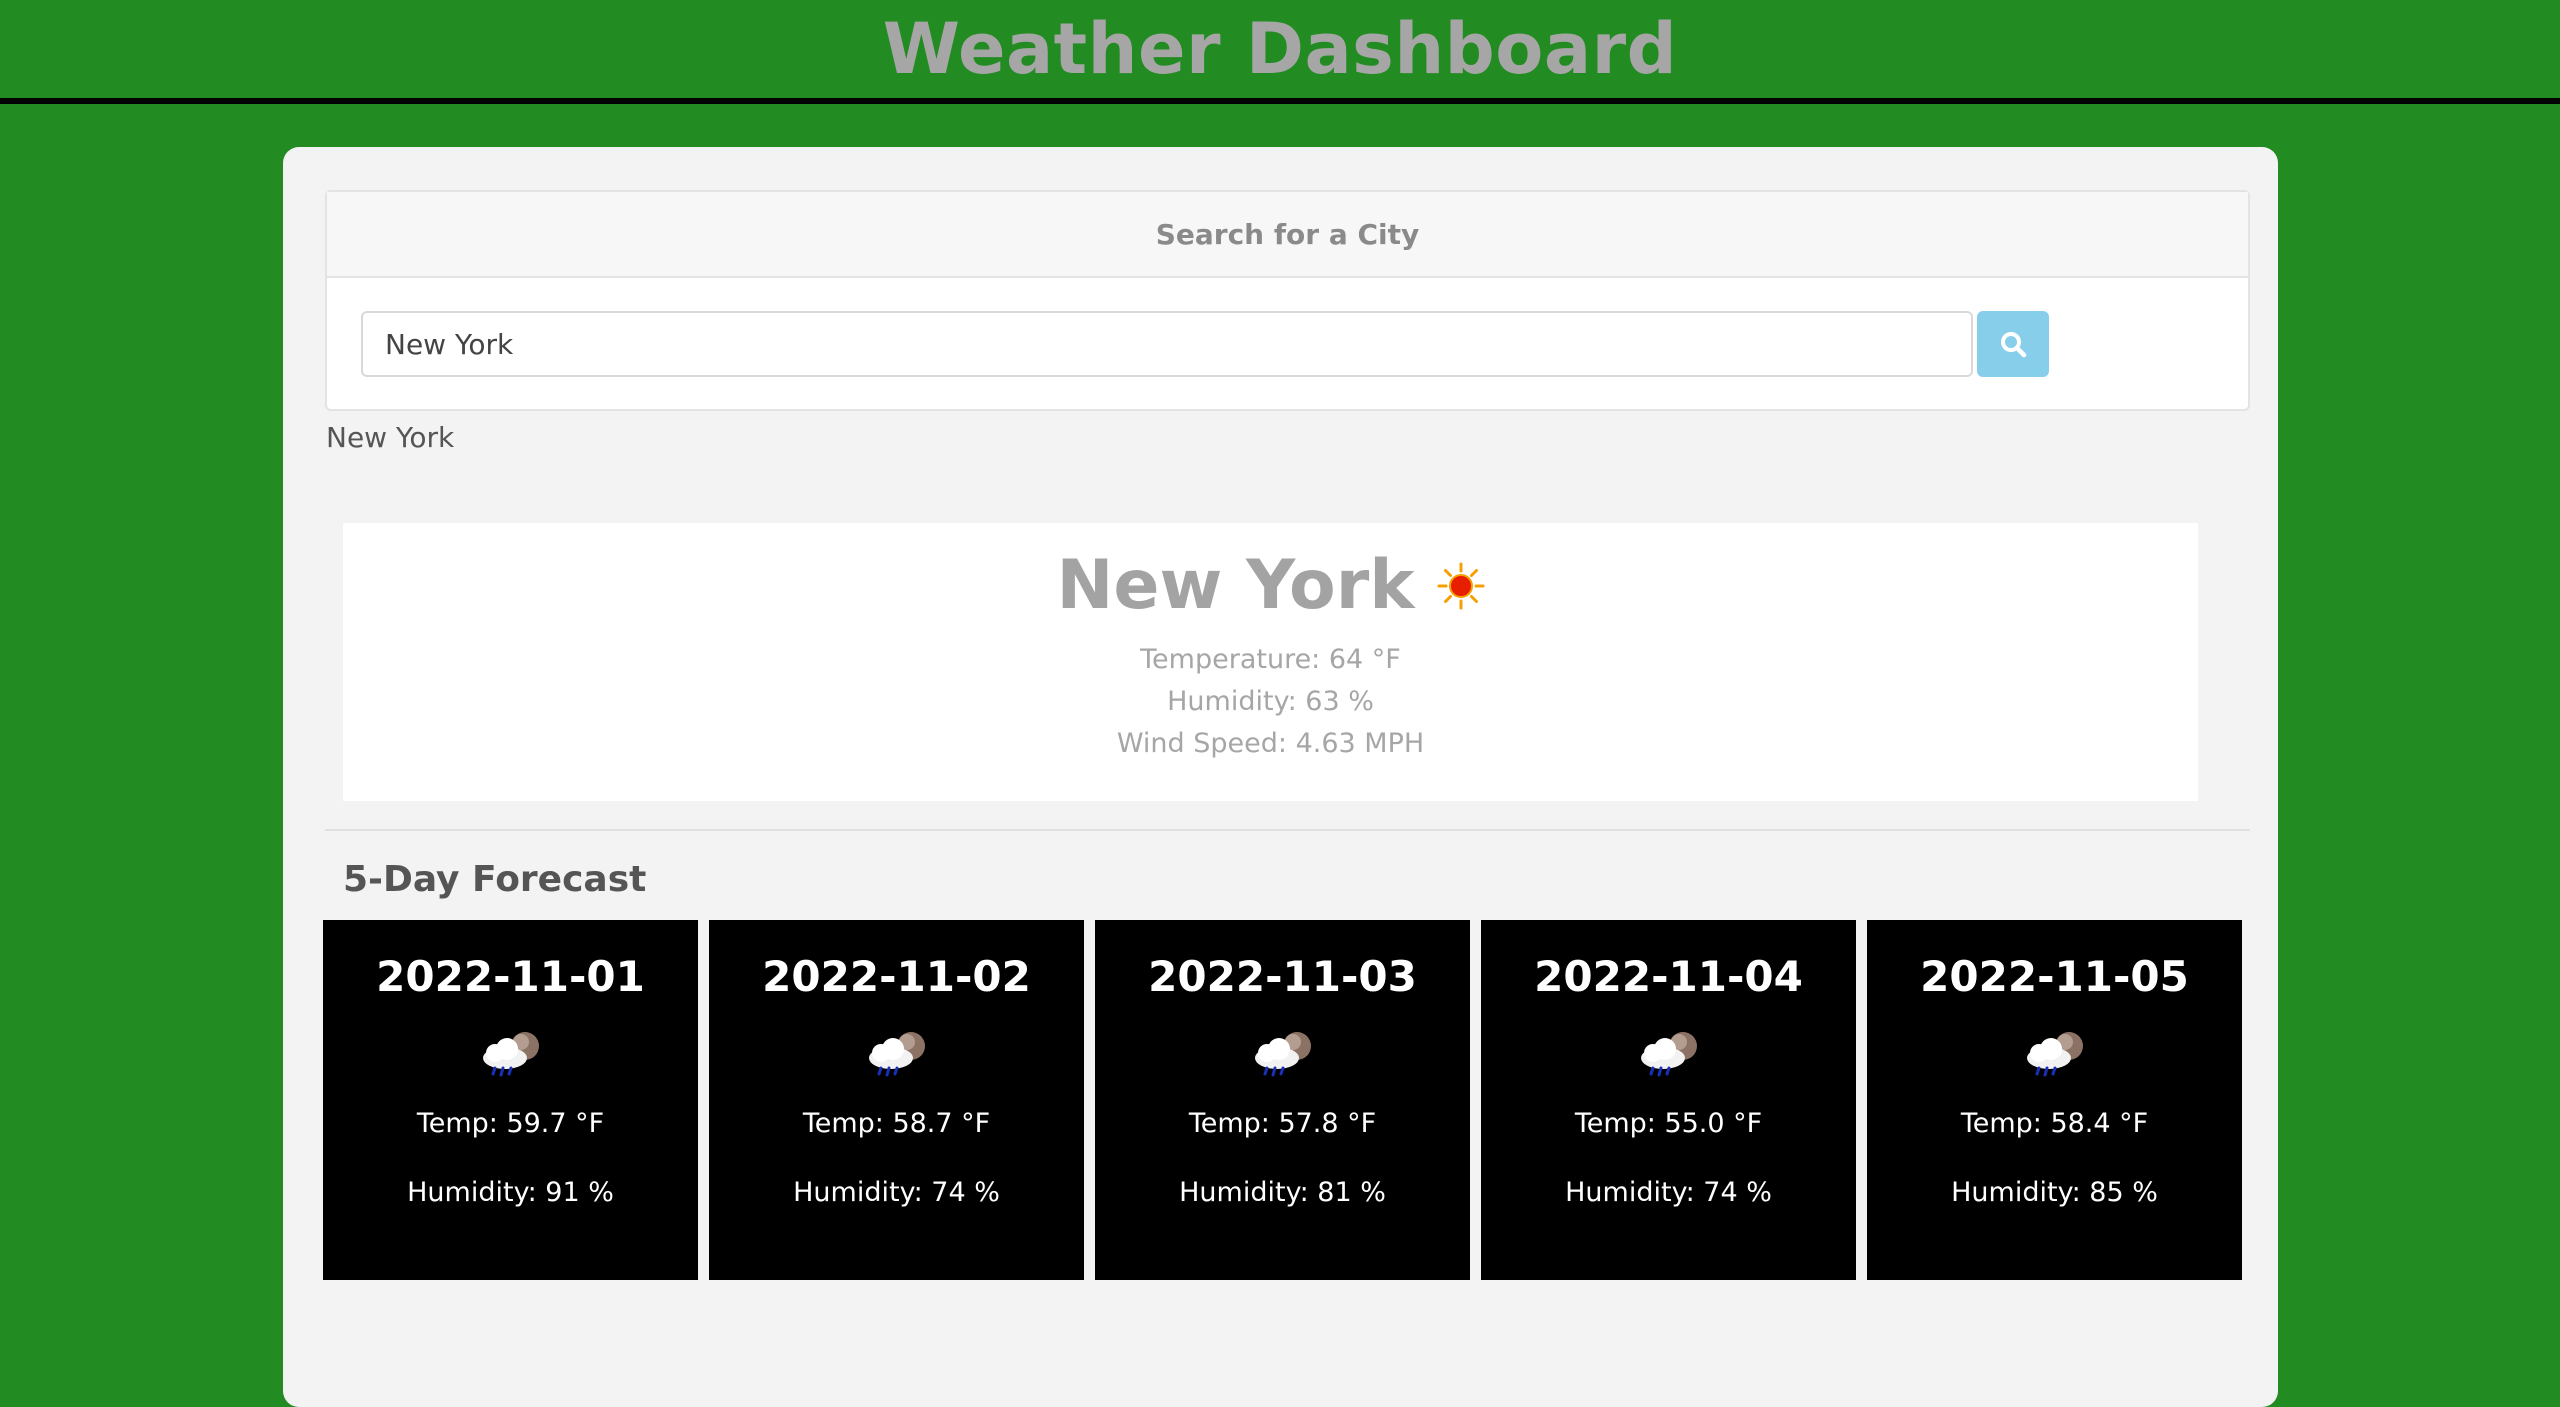 The image size is (2560, 1407). What do you see at coordinates (1668, 1123) in the screenshot?
I see `forecast-temp: Temp: 55.0 °F` at bounding box center [1668, 1123].